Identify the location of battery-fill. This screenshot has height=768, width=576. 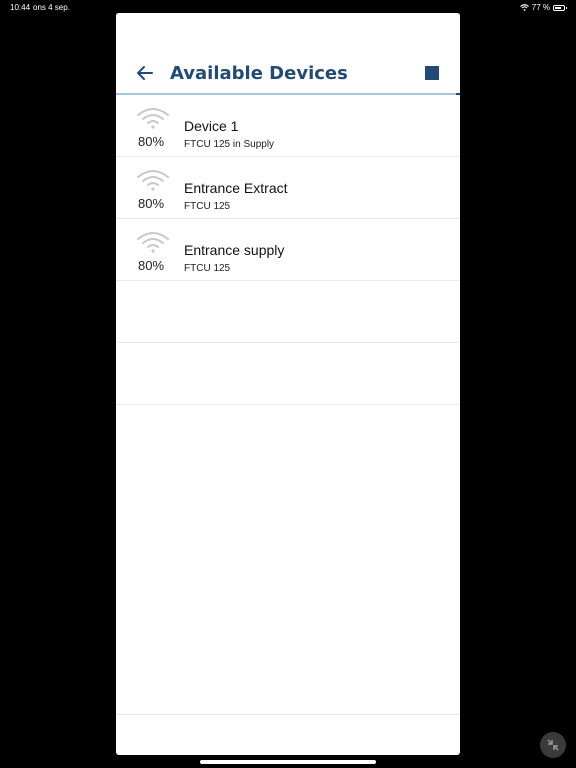
(558, 7).